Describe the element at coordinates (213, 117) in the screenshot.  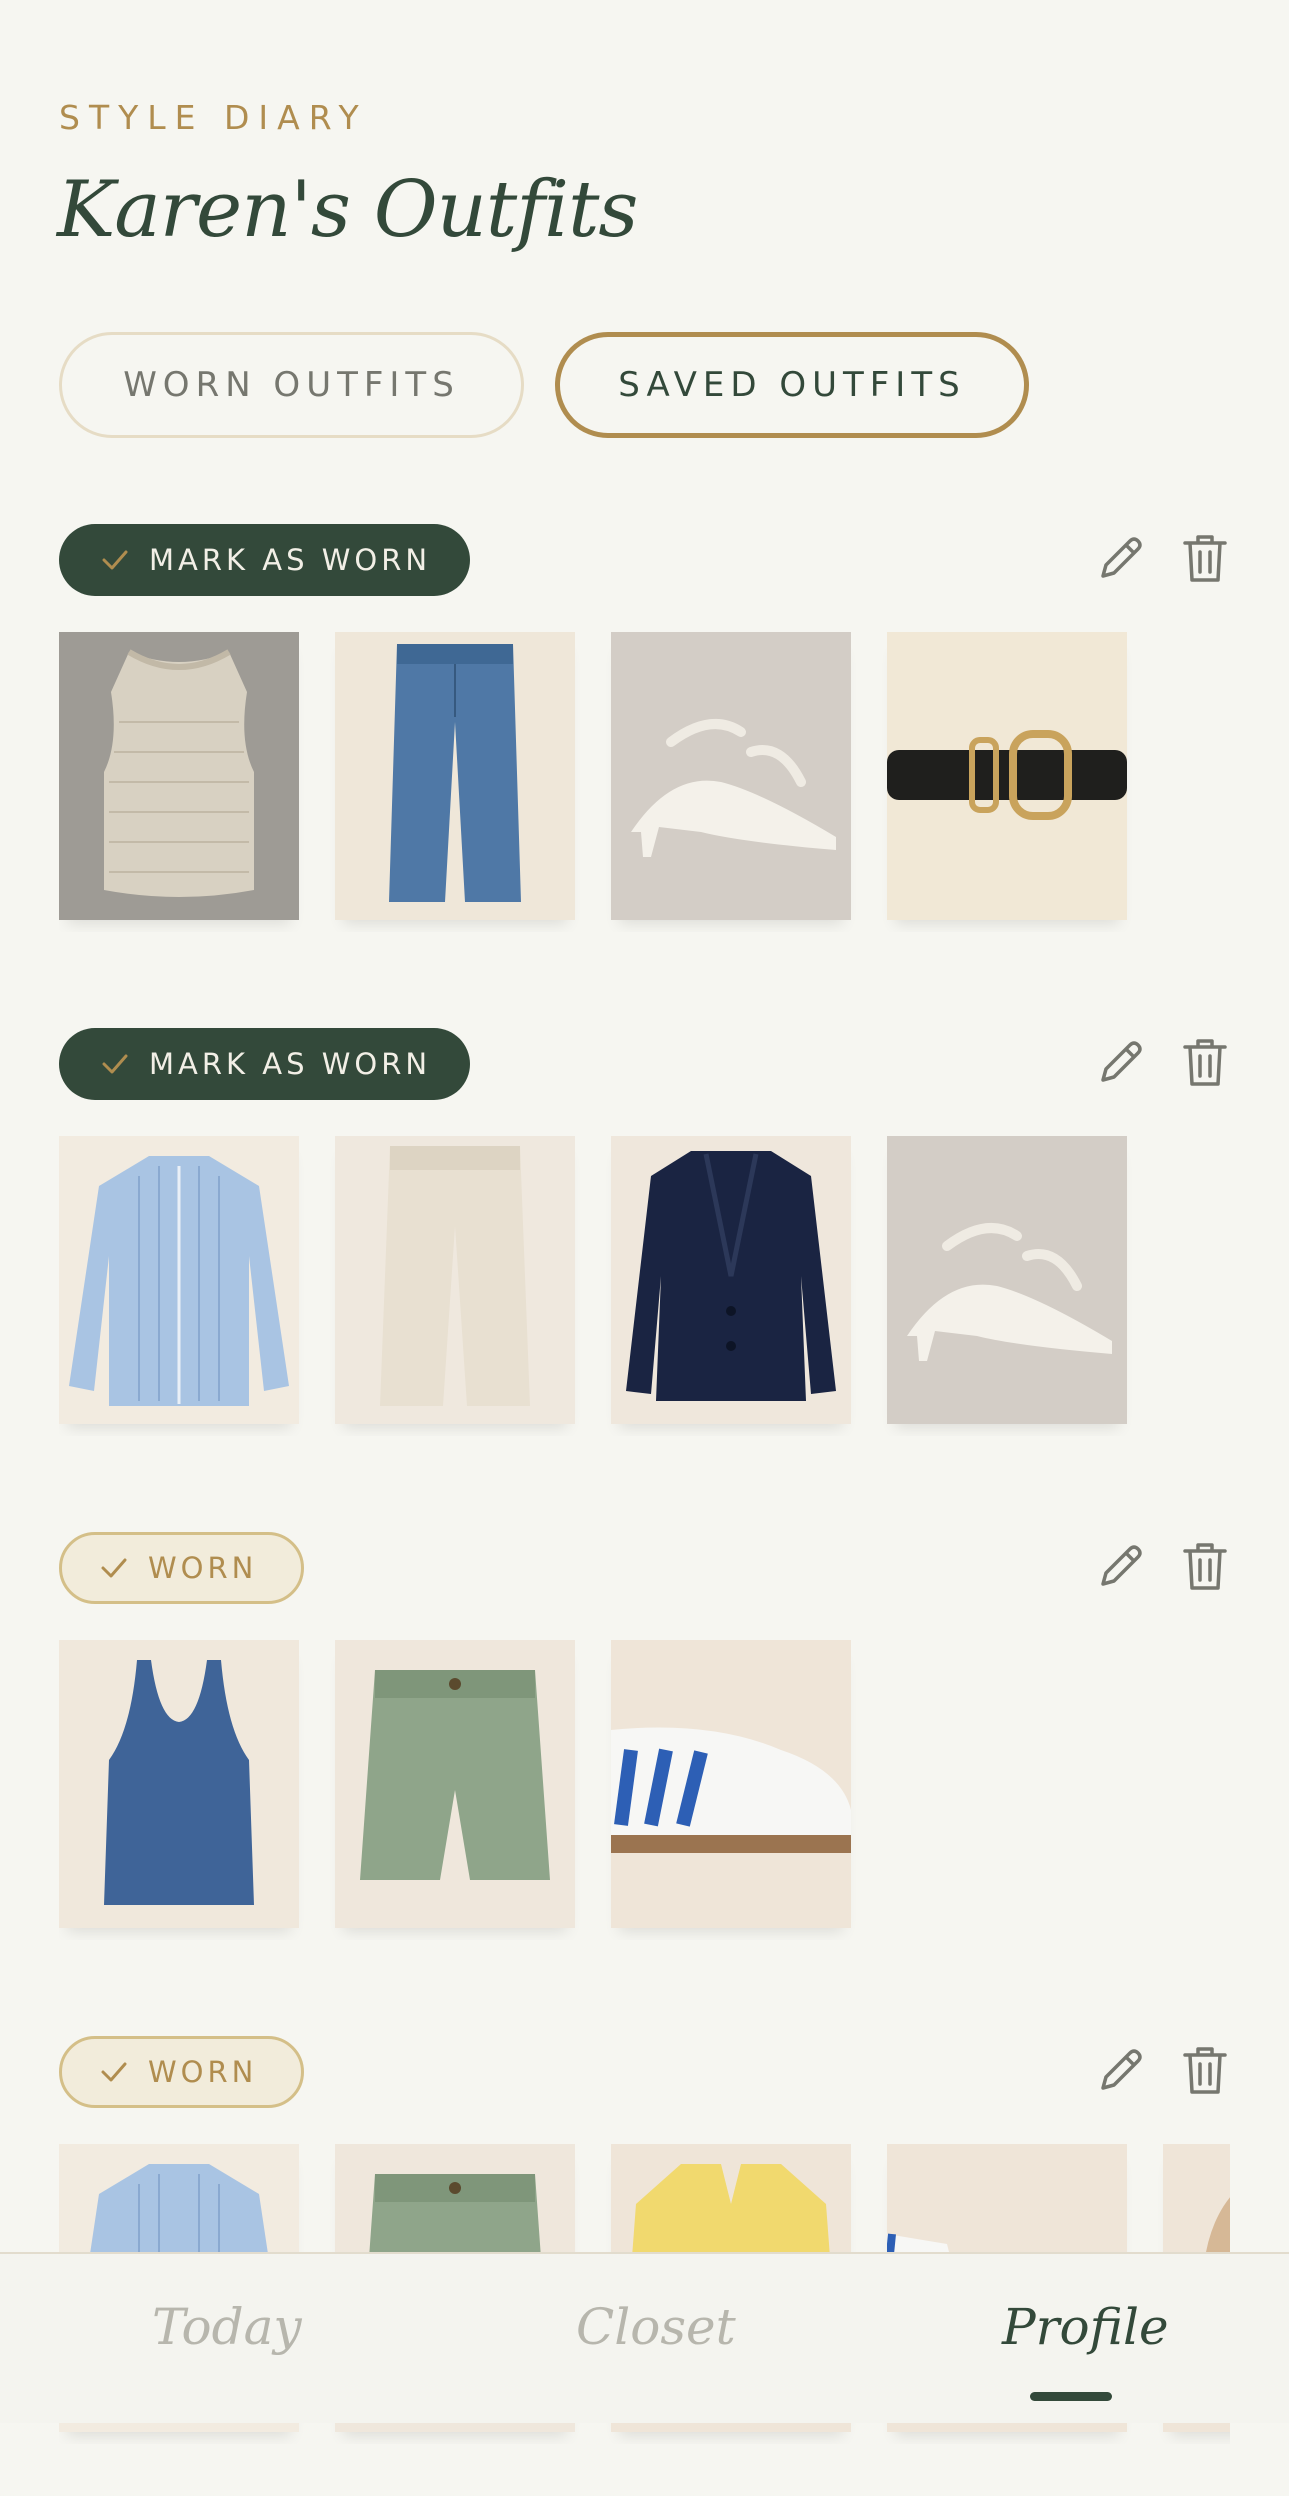
I see `section-kicker: STYLE DIARY` at that location.